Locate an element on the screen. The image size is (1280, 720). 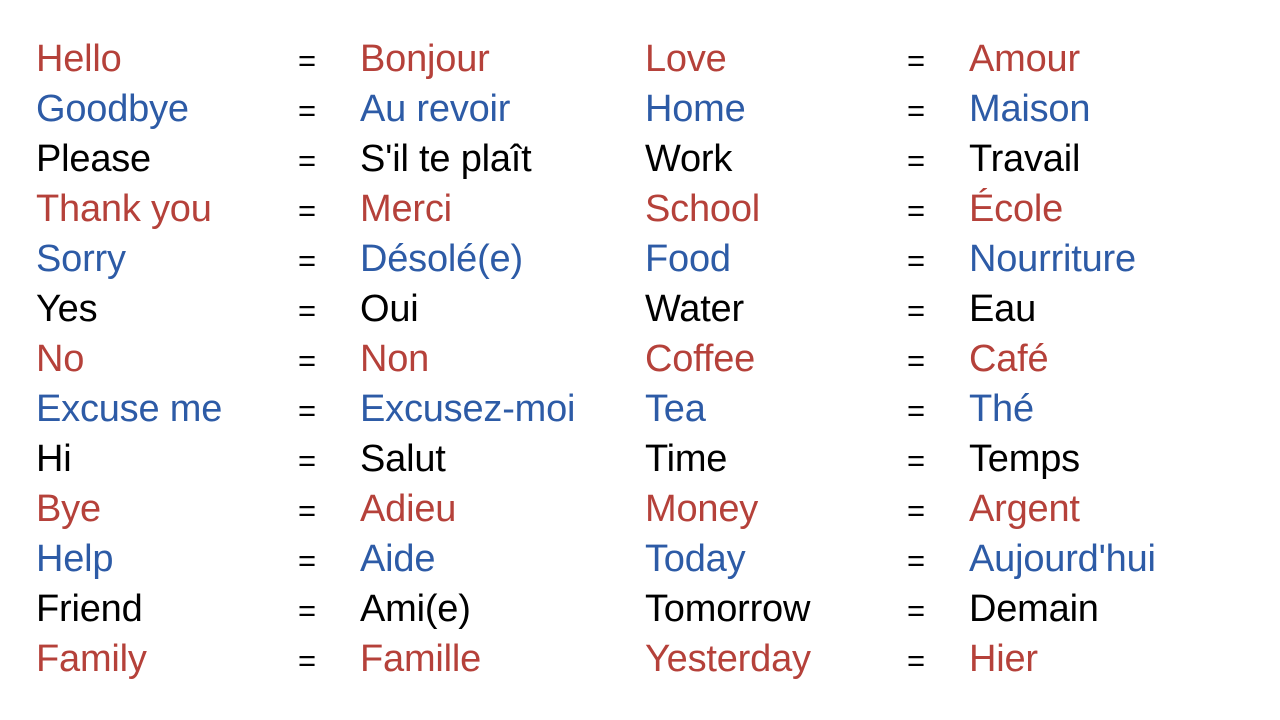
vocabulary-row: No = Non is located at coordinates (336, 359).